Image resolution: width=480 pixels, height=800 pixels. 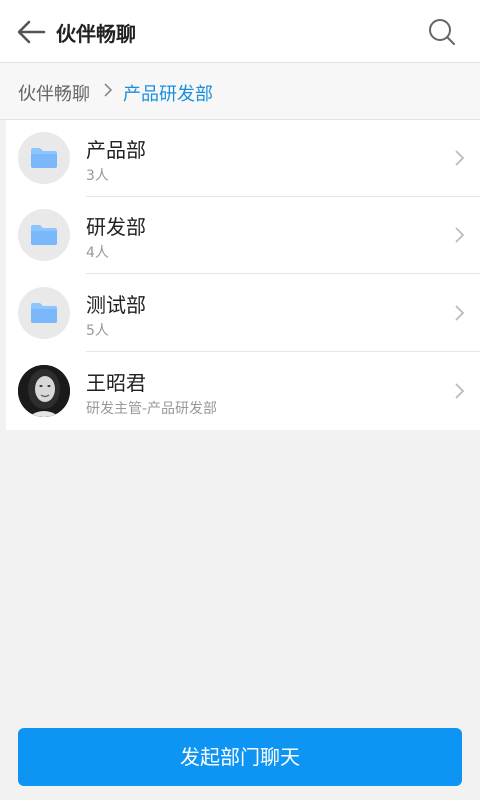 I want to click on person-photo-icon, so click(x=44, y=391).